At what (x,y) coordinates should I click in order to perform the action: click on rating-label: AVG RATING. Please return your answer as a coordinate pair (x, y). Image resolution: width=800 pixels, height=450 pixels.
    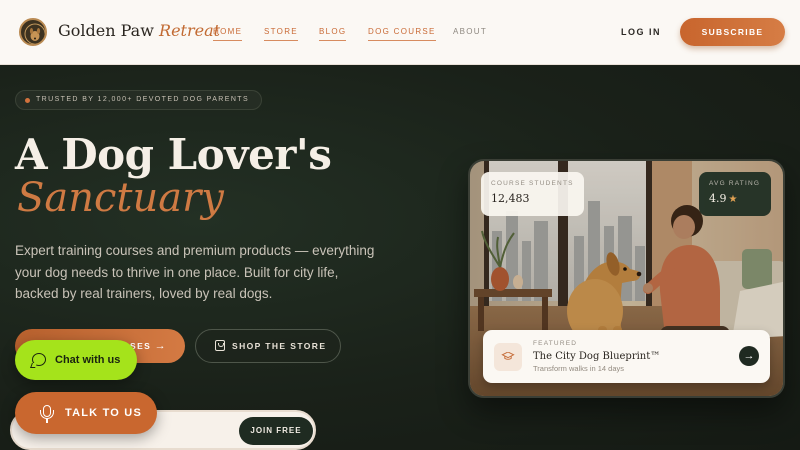
    Looking at the image, I should click on (735, 183).